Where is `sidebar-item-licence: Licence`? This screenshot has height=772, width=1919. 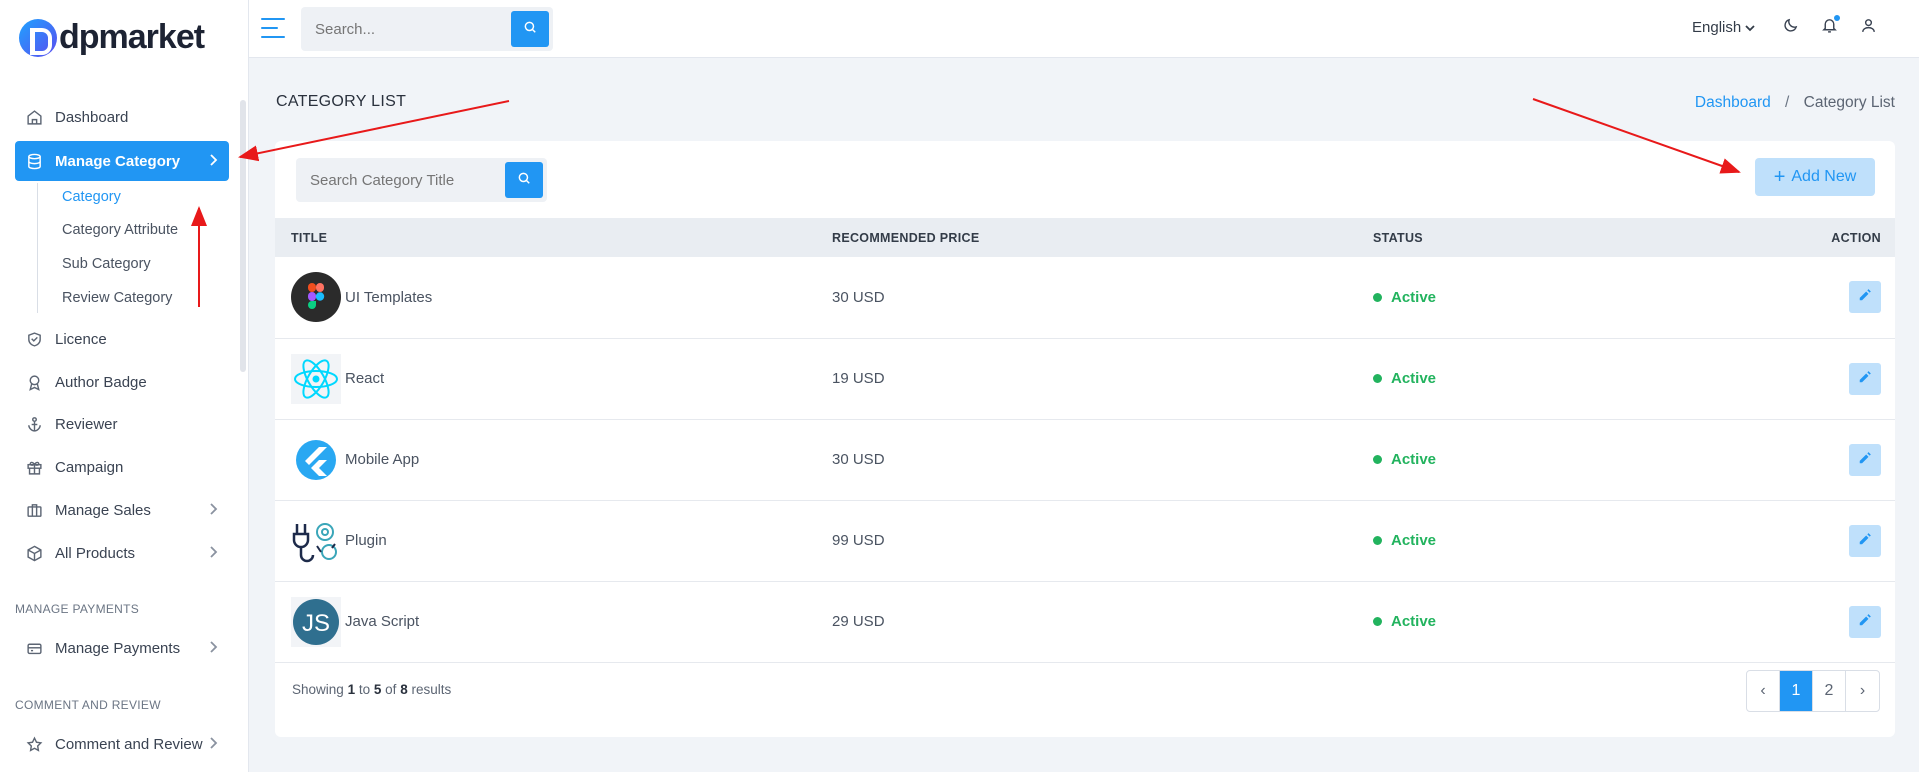
sidebar-item-licence: Licence is located at coordinates (122, 339).